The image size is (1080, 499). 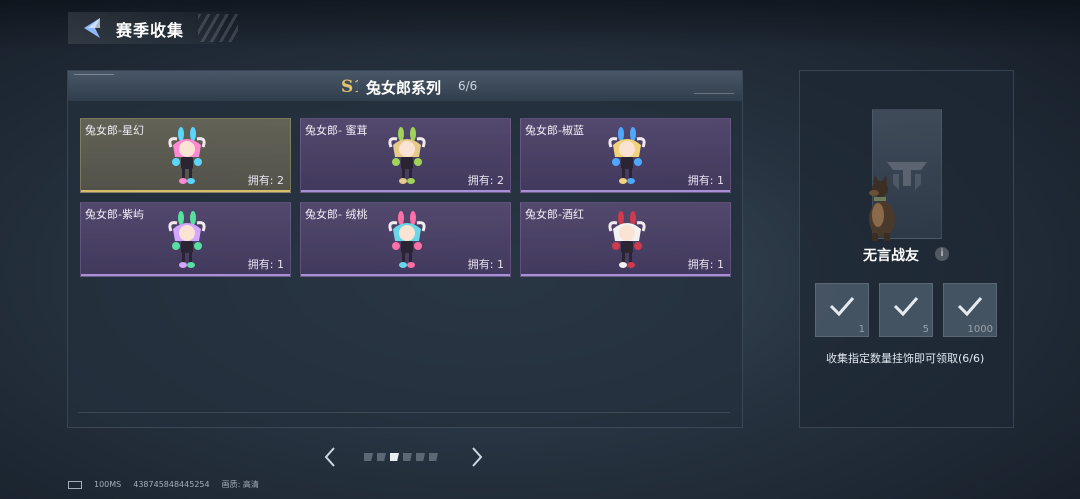 I want to click on collection-item-card: 兔女郎- 绒桃拥有: 1, so click(x=405, y=239).